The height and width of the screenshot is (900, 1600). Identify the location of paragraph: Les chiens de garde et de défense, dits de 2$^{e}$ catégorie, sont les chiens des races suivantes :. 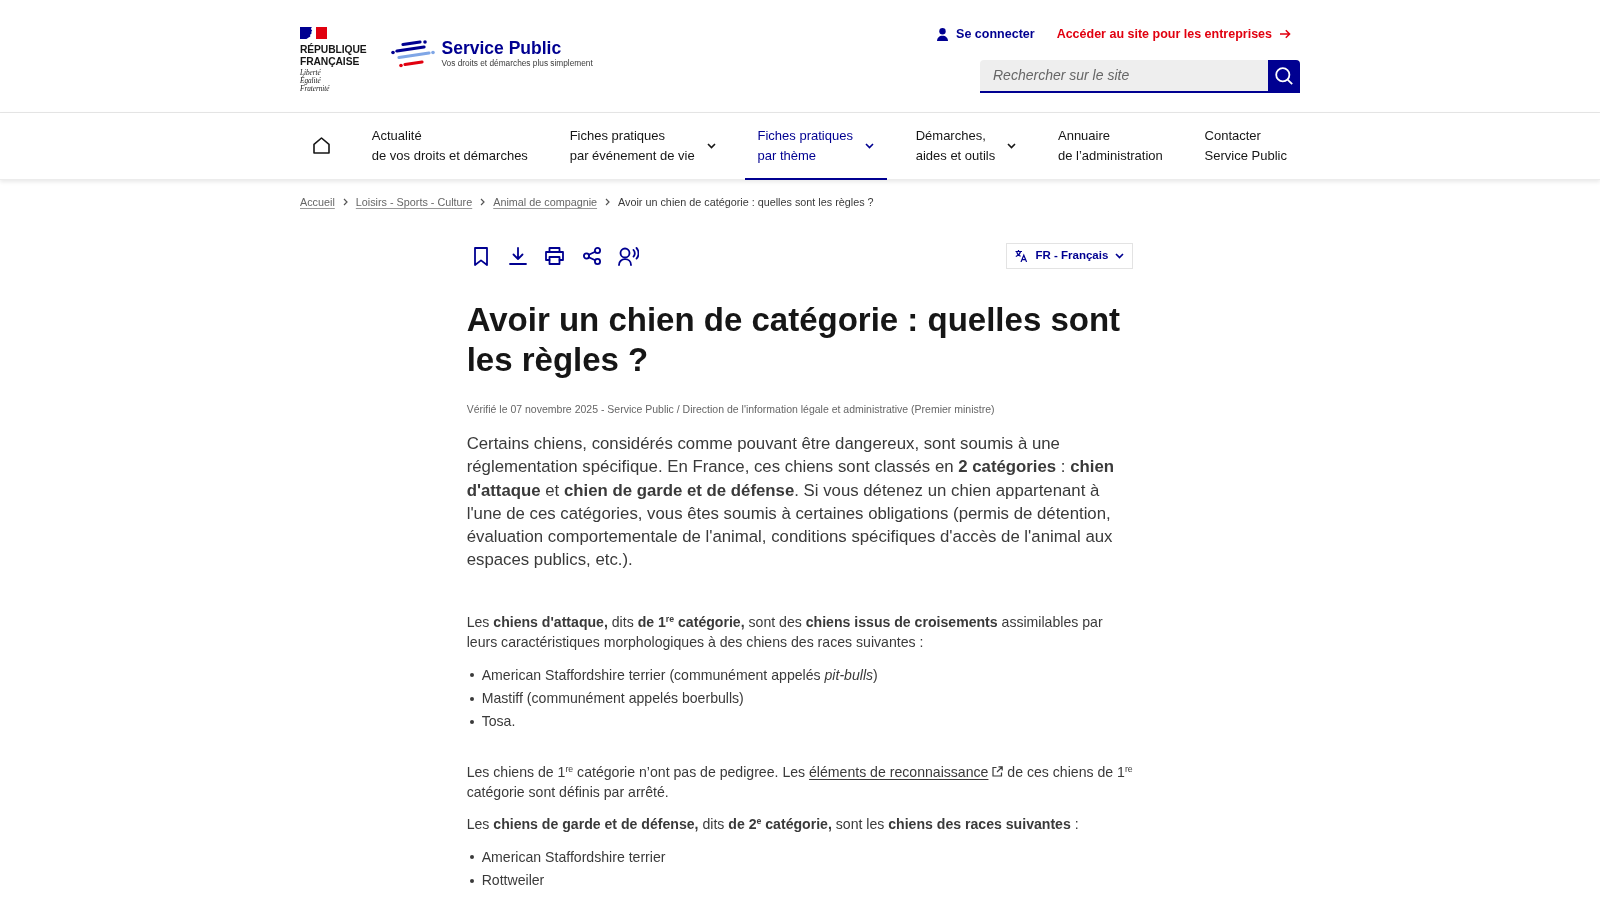
(773, 824).